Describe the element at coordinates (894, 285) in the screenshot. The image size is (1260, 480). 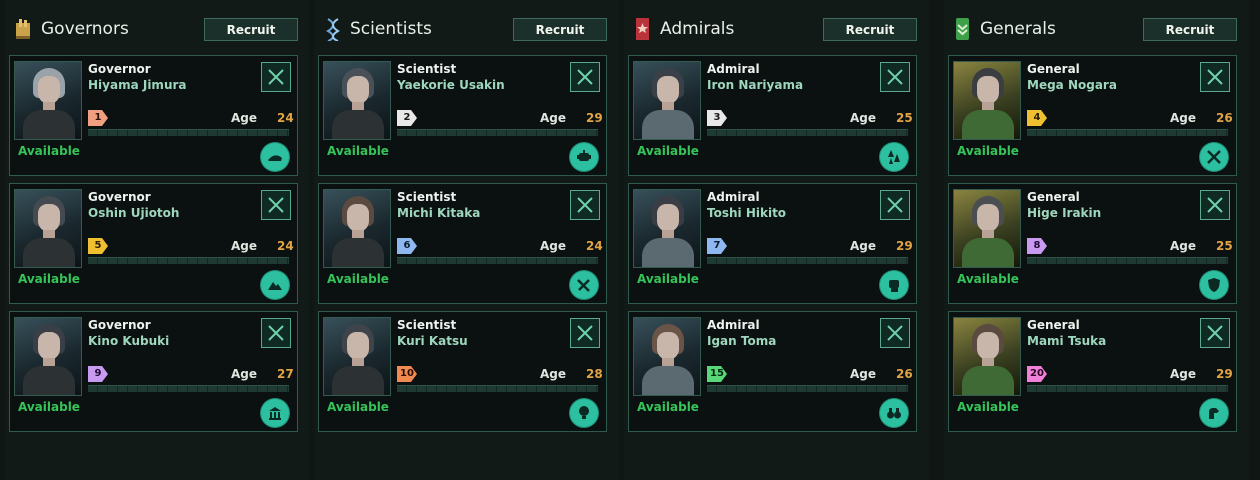
I see `fist-icon` at that location.